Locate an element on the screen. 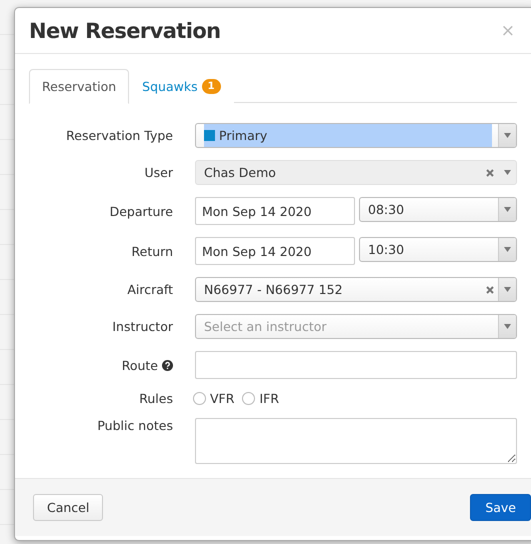  field-label: Public notes is located at coordinates (134, 425).